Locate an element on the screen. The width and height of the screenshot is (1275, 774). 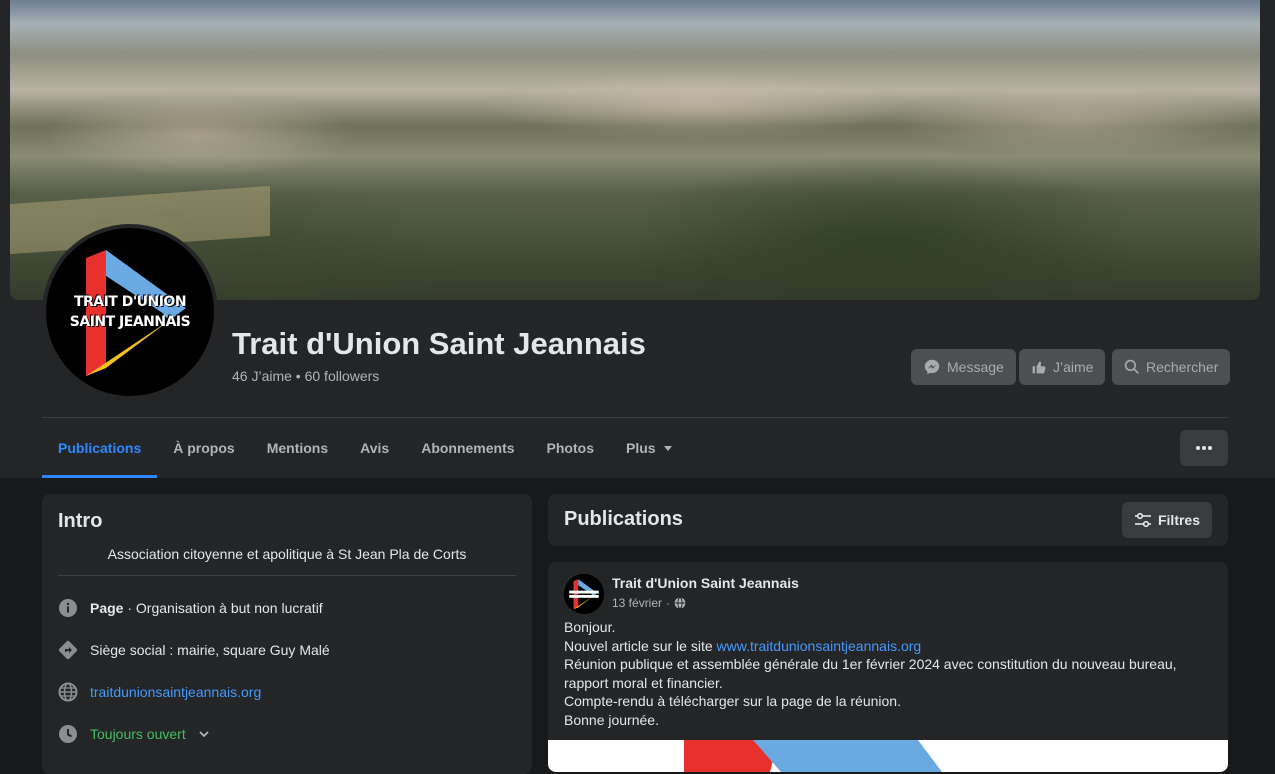
tab-label: Photos is located at coordinates (570, 448).